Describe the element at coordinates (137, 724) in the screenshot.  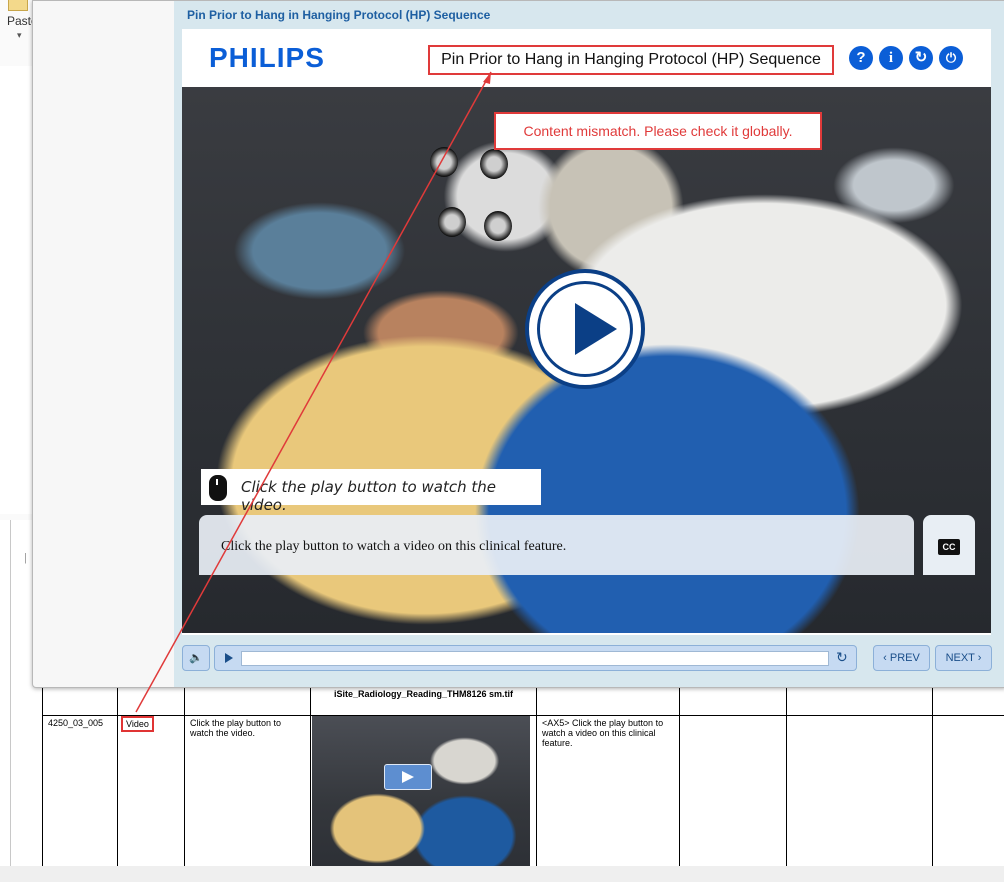
I see `video-type-label: Video` at that location.